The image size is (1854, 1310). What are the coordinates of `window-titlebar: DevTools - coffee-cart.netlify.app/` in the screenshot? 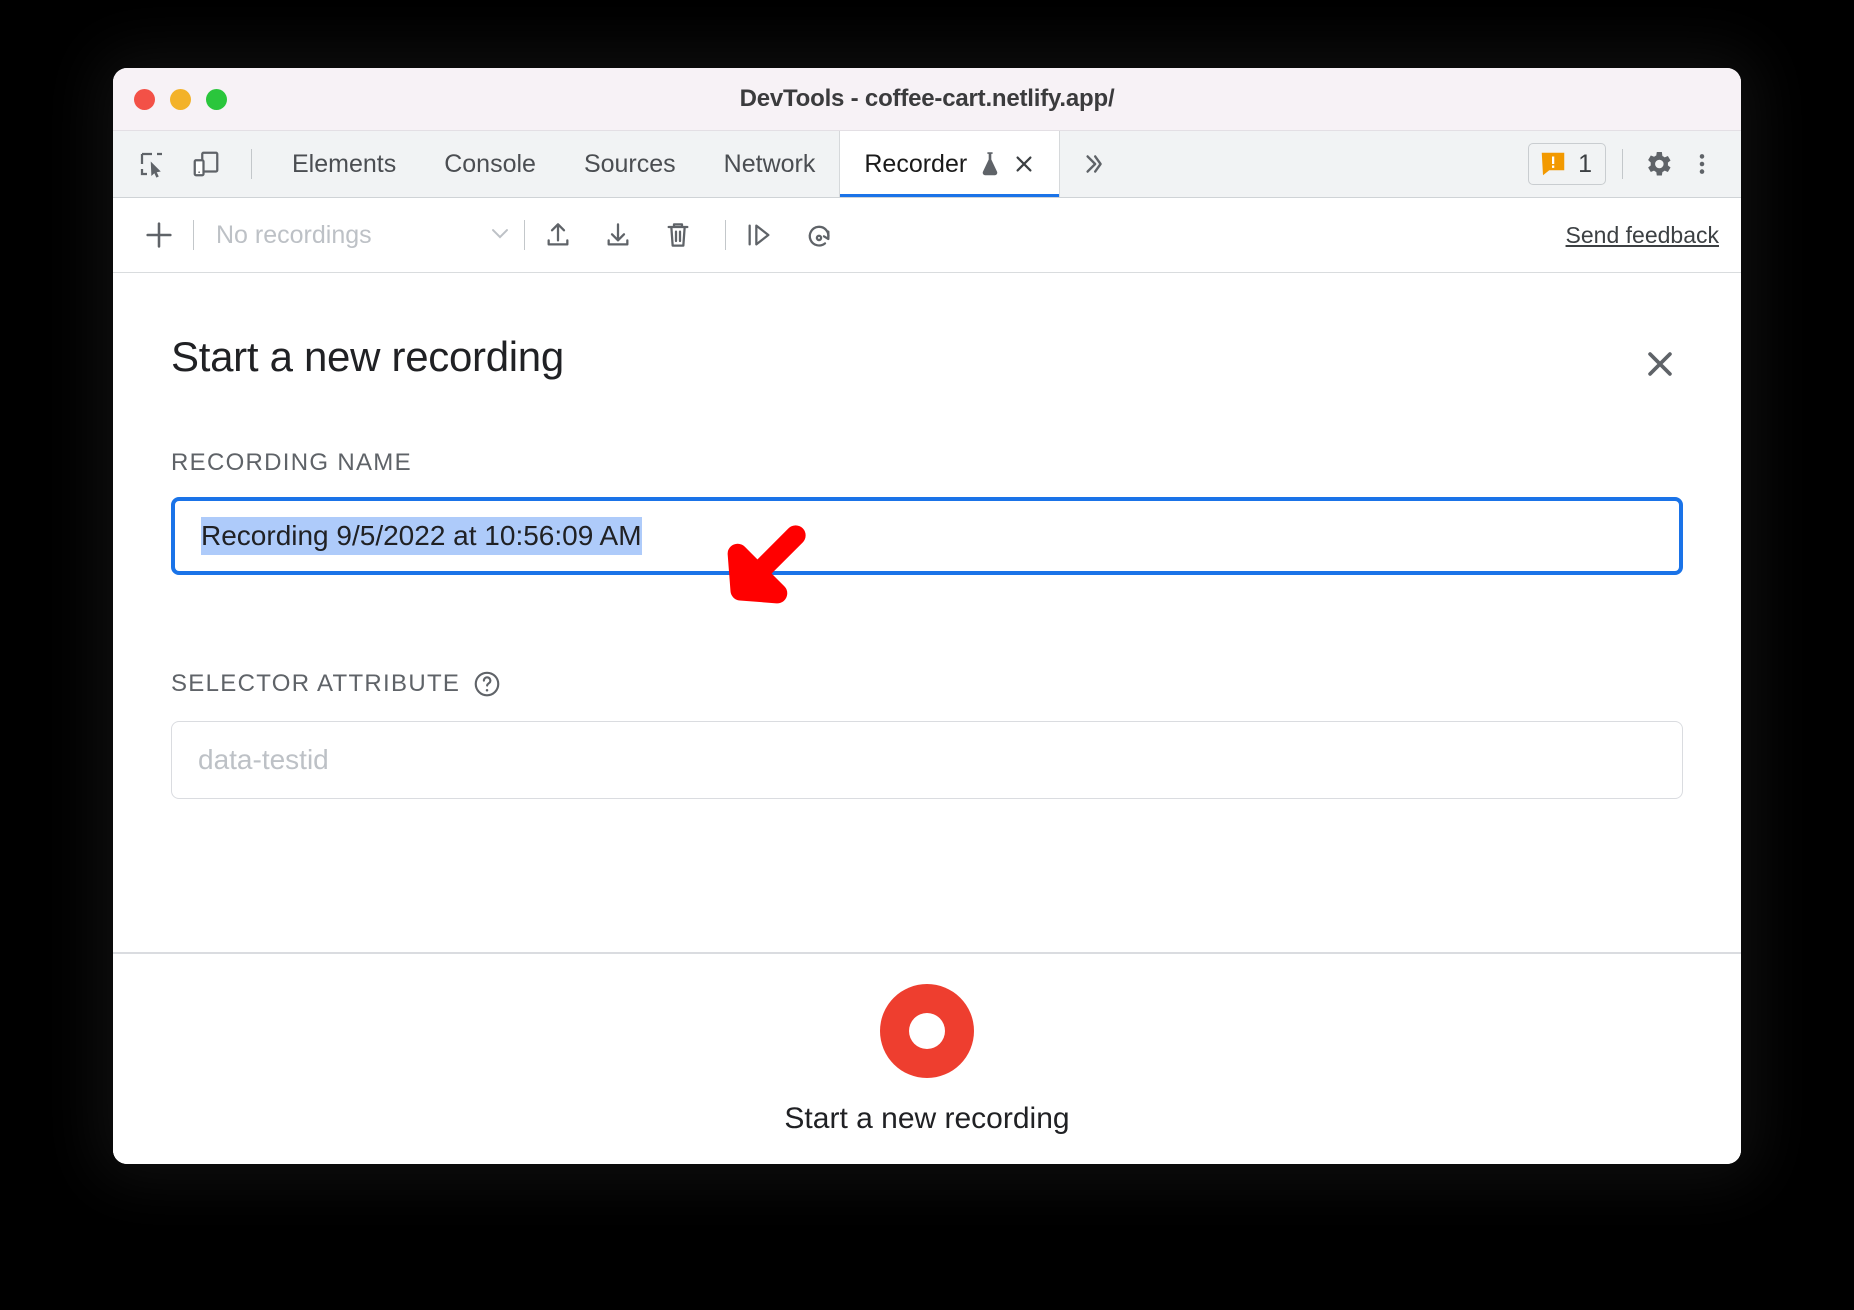 It's located at (927, 99).